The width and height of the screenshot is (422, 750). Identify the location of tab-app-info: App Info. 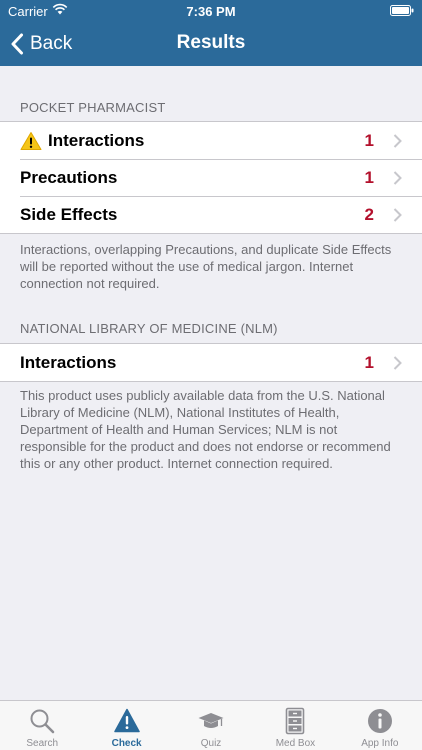
(380, 725).